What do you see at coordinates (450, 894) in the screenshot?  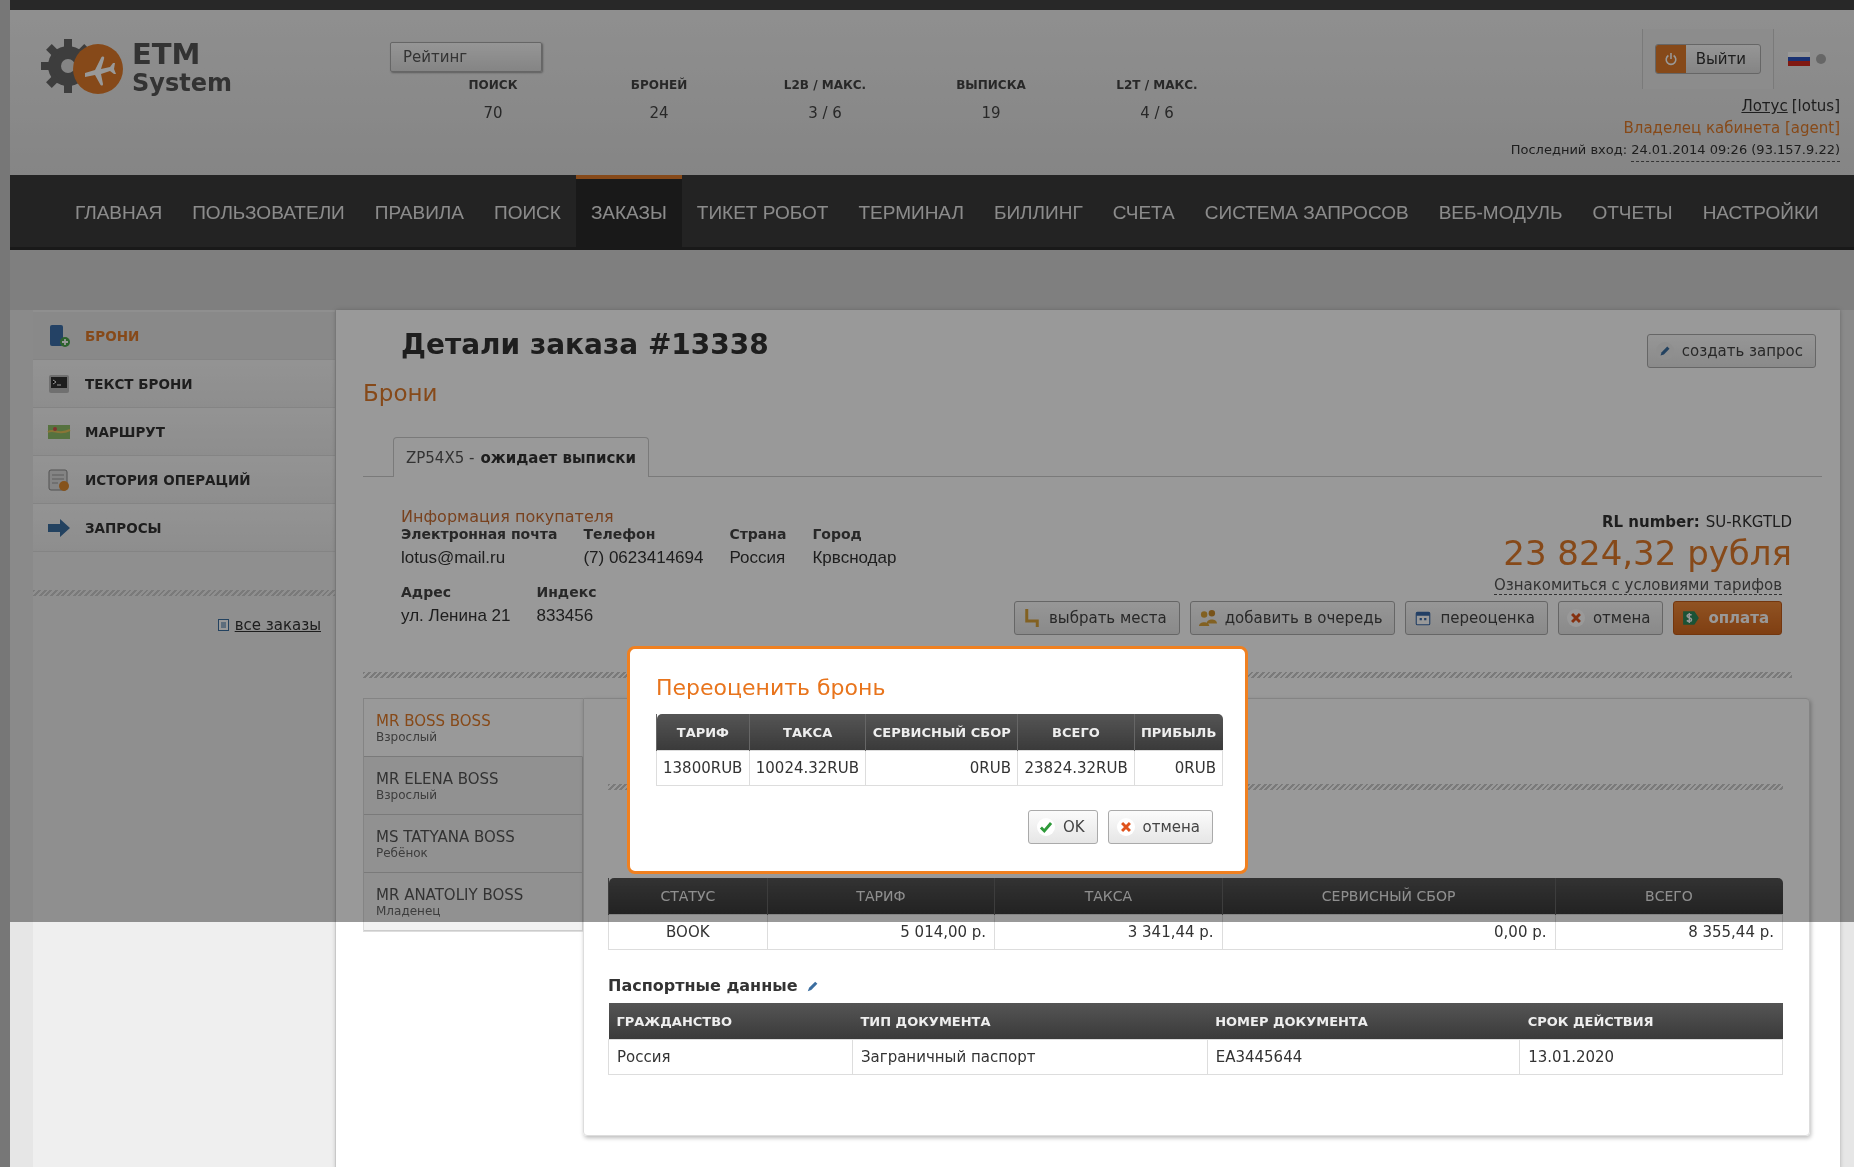 I see `passenger-name: MR ANATOLIY BOSS` at bounding box center [450, 894].